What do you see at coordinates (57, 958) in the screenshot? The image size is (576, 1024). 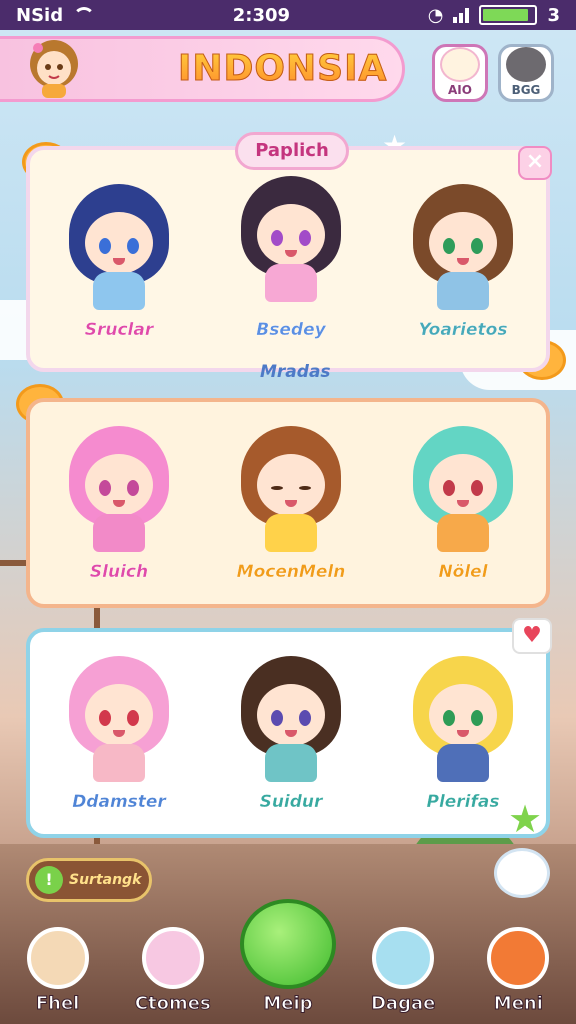 I see `smiley-face-icon` at bounding box center [57, 958].